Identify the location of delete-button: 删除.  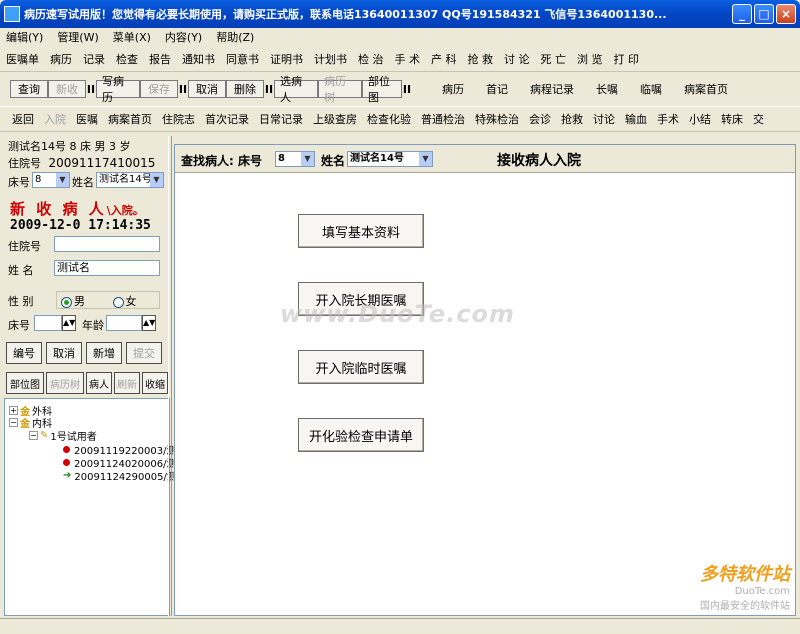
(245, 89).